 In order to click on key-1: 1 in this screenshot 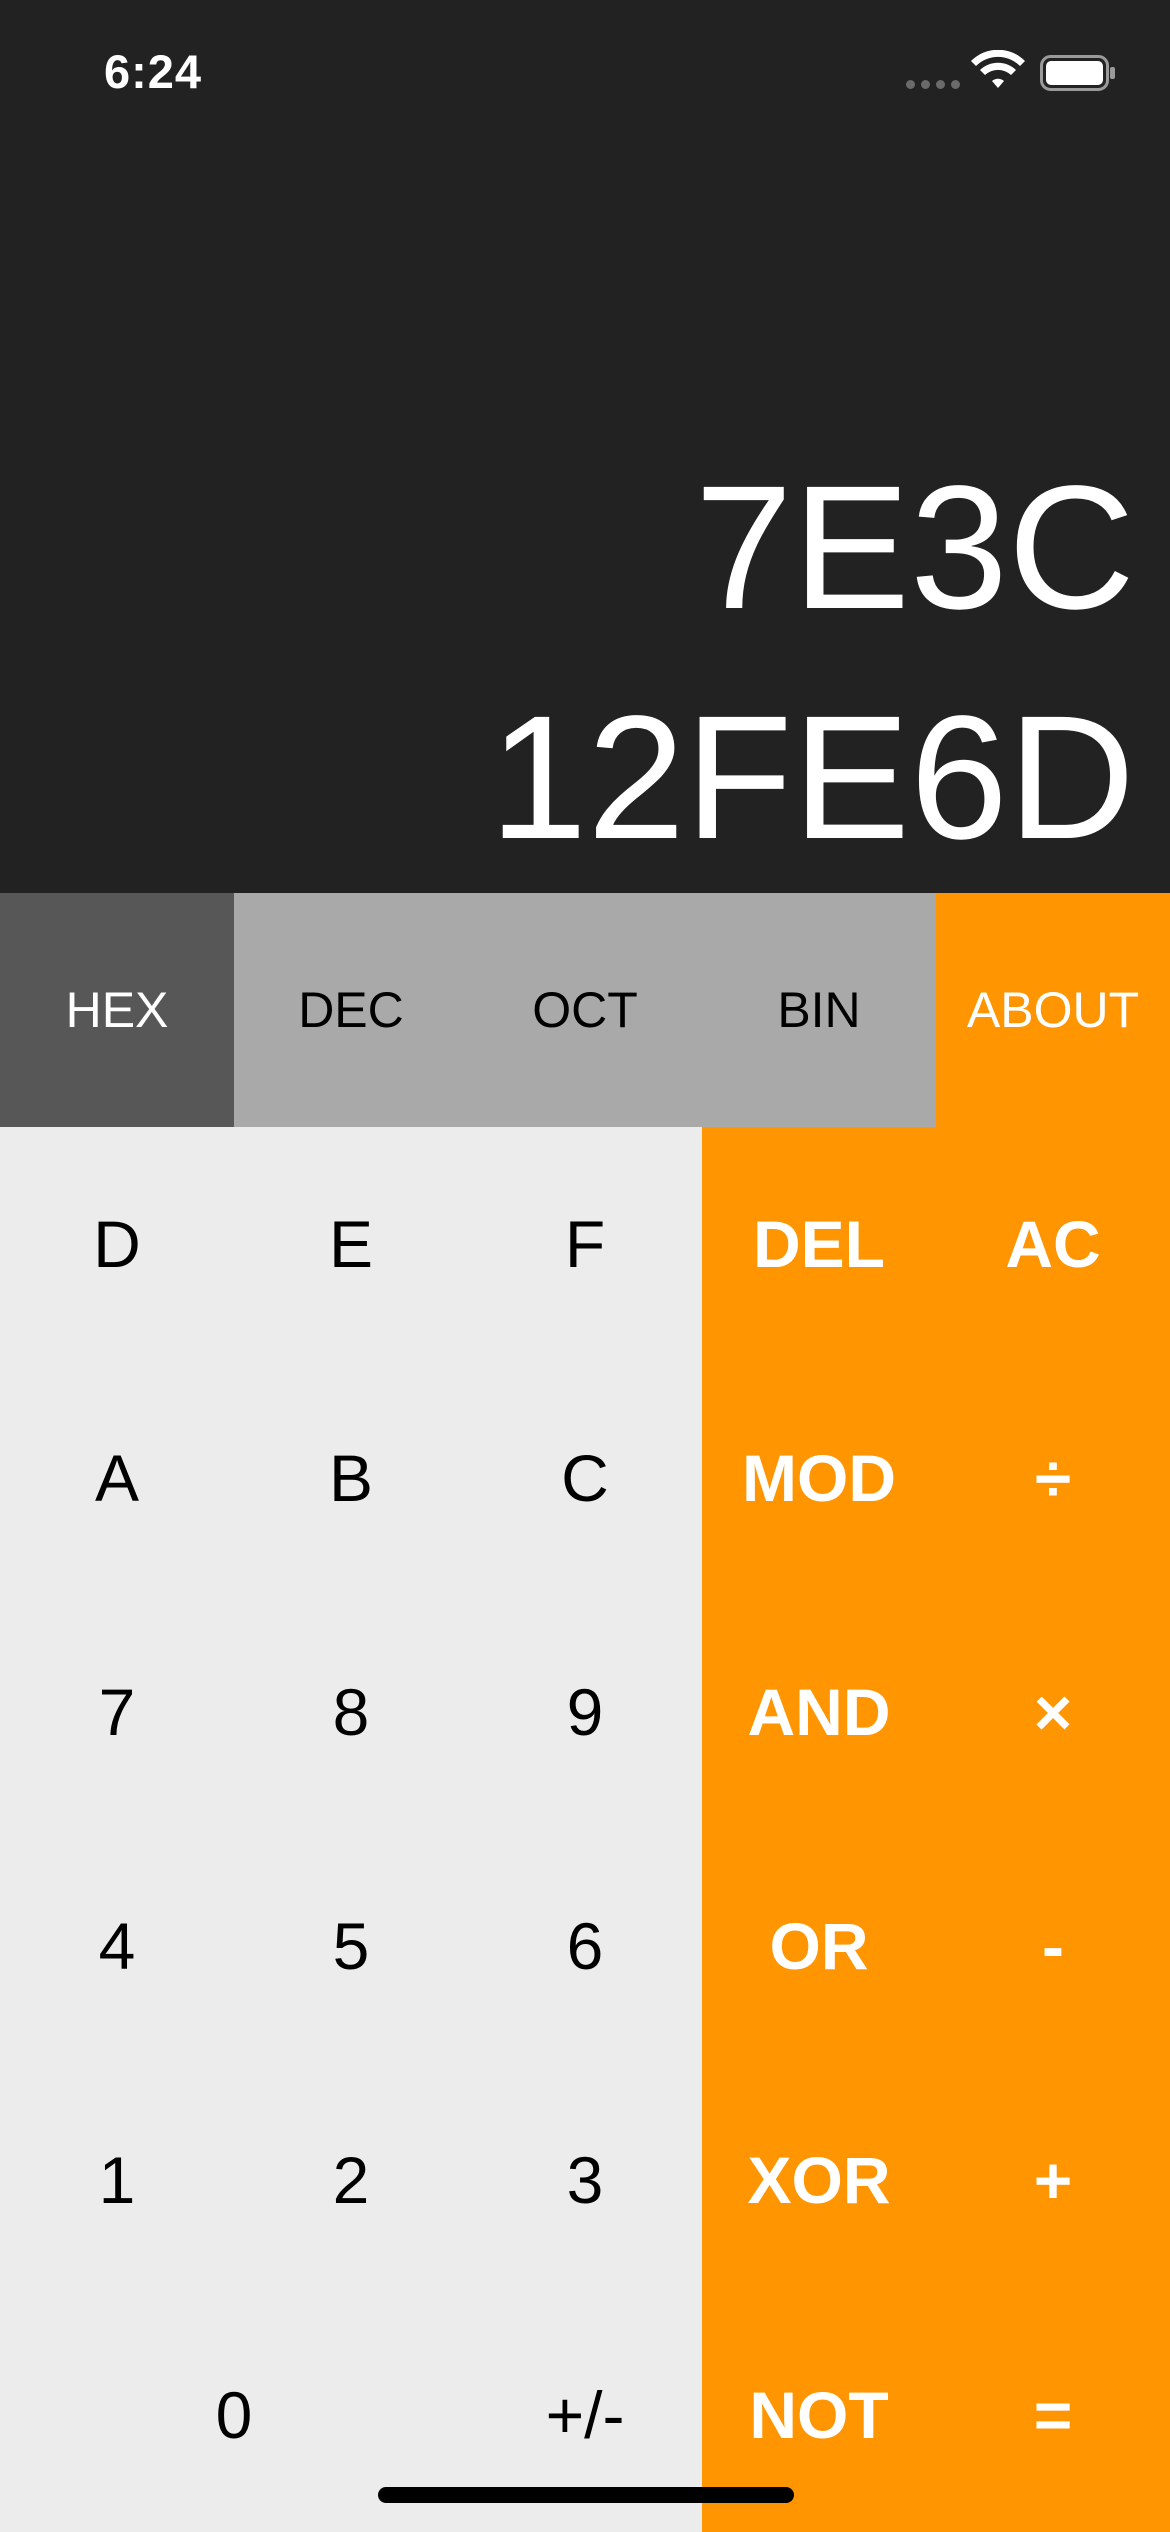, I will do `click(117, 2180)`.